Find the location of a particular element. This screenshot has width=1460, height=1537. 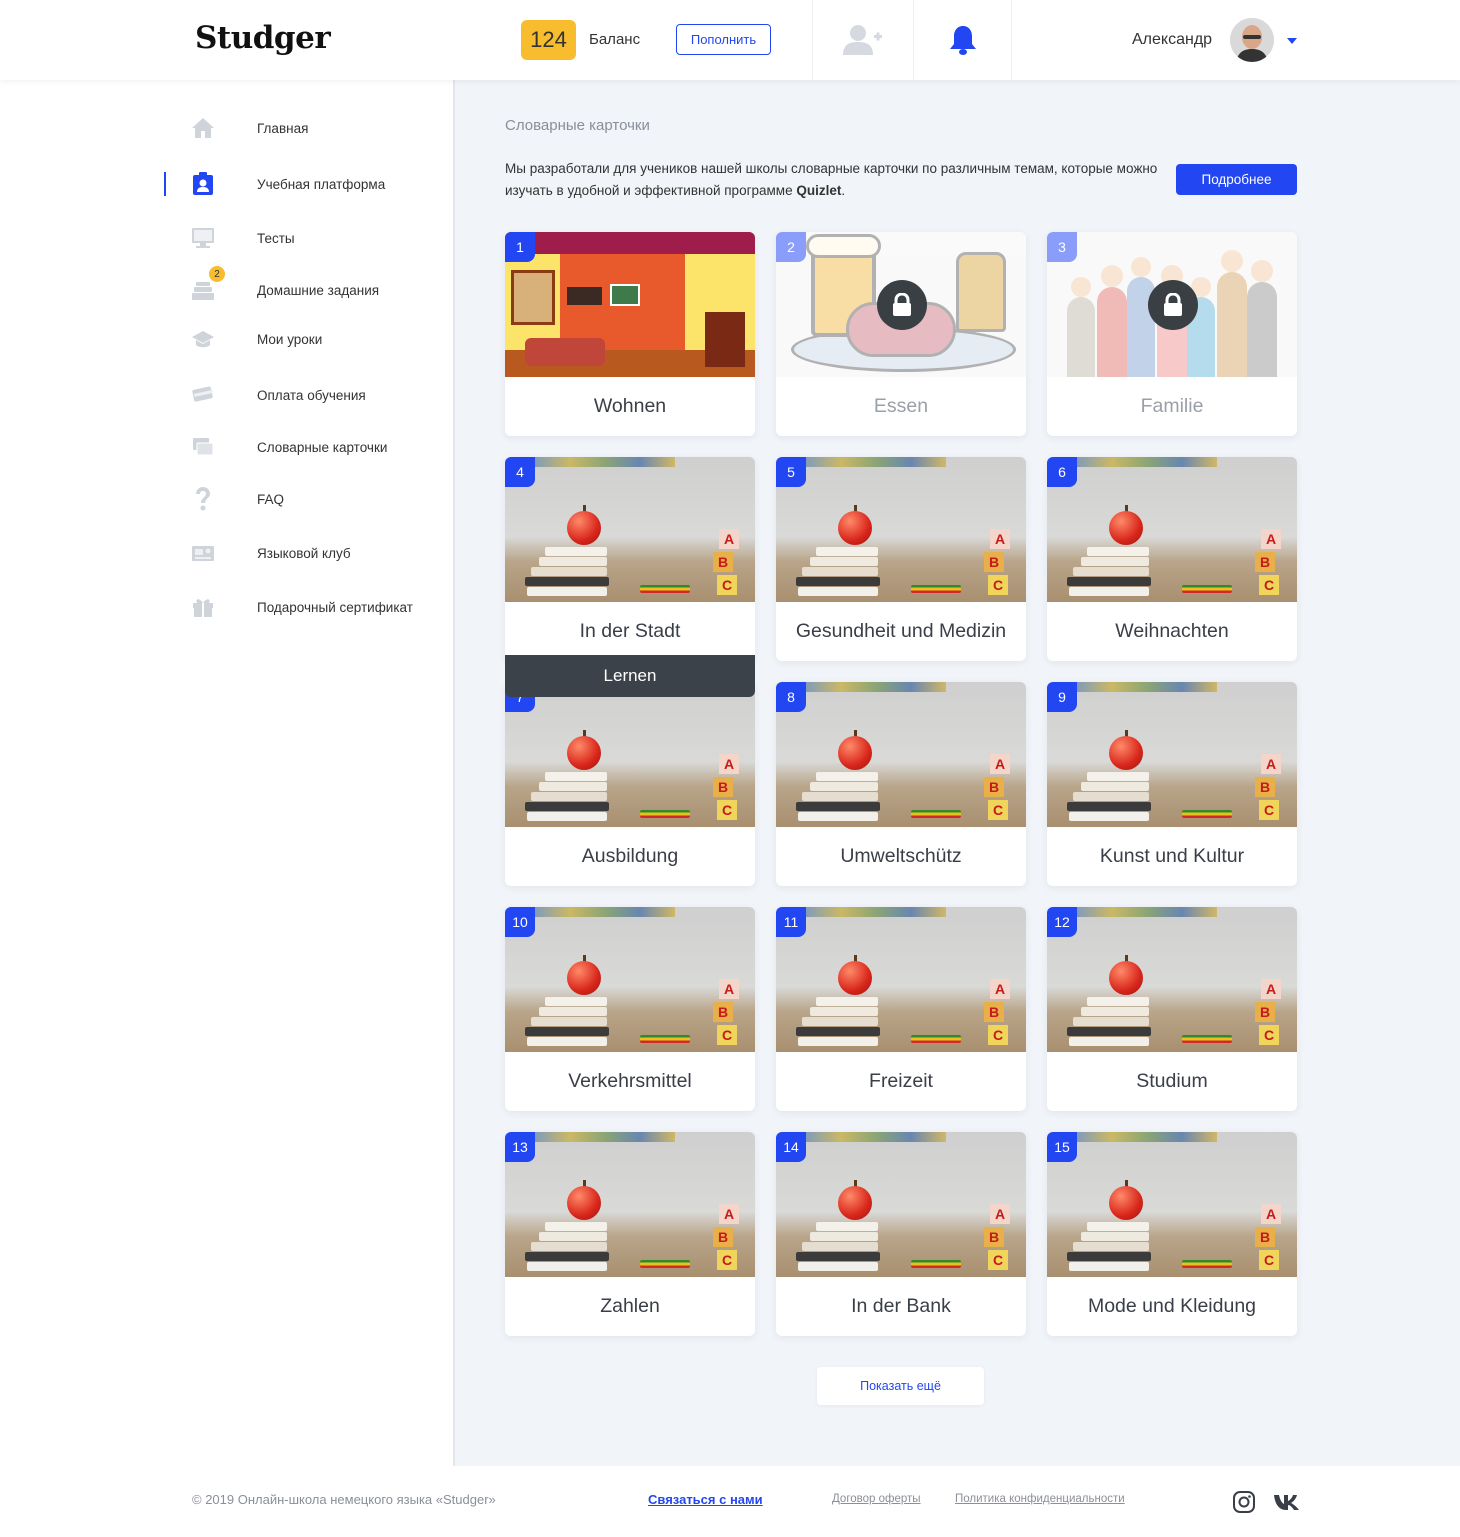

question-icon is located at coordinates (203, 499).